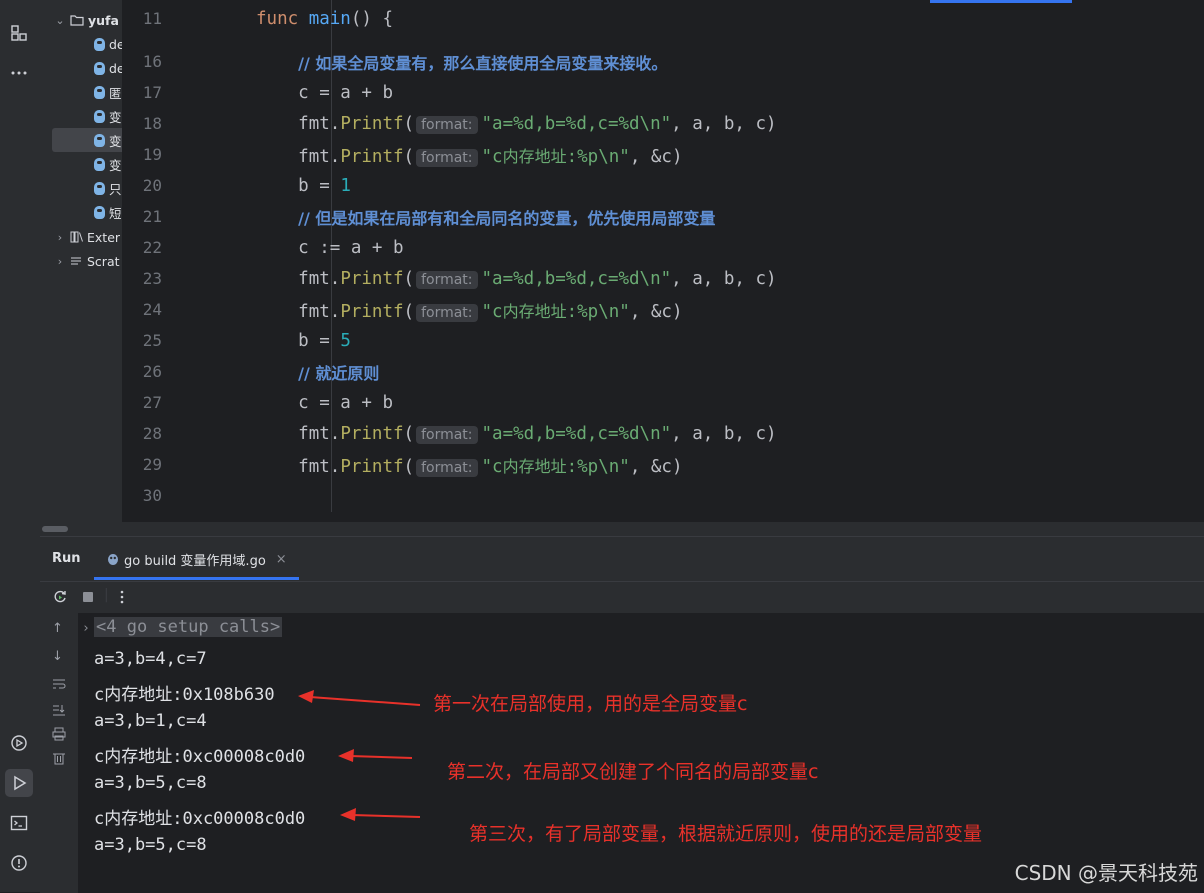 Image resolution: width=1204 pixels, height=893 pixels. What do you see at coordinates (663, 402) in the screenshot?
I see `code-line: 27 c = a + b` at bounding box center [663, 402].